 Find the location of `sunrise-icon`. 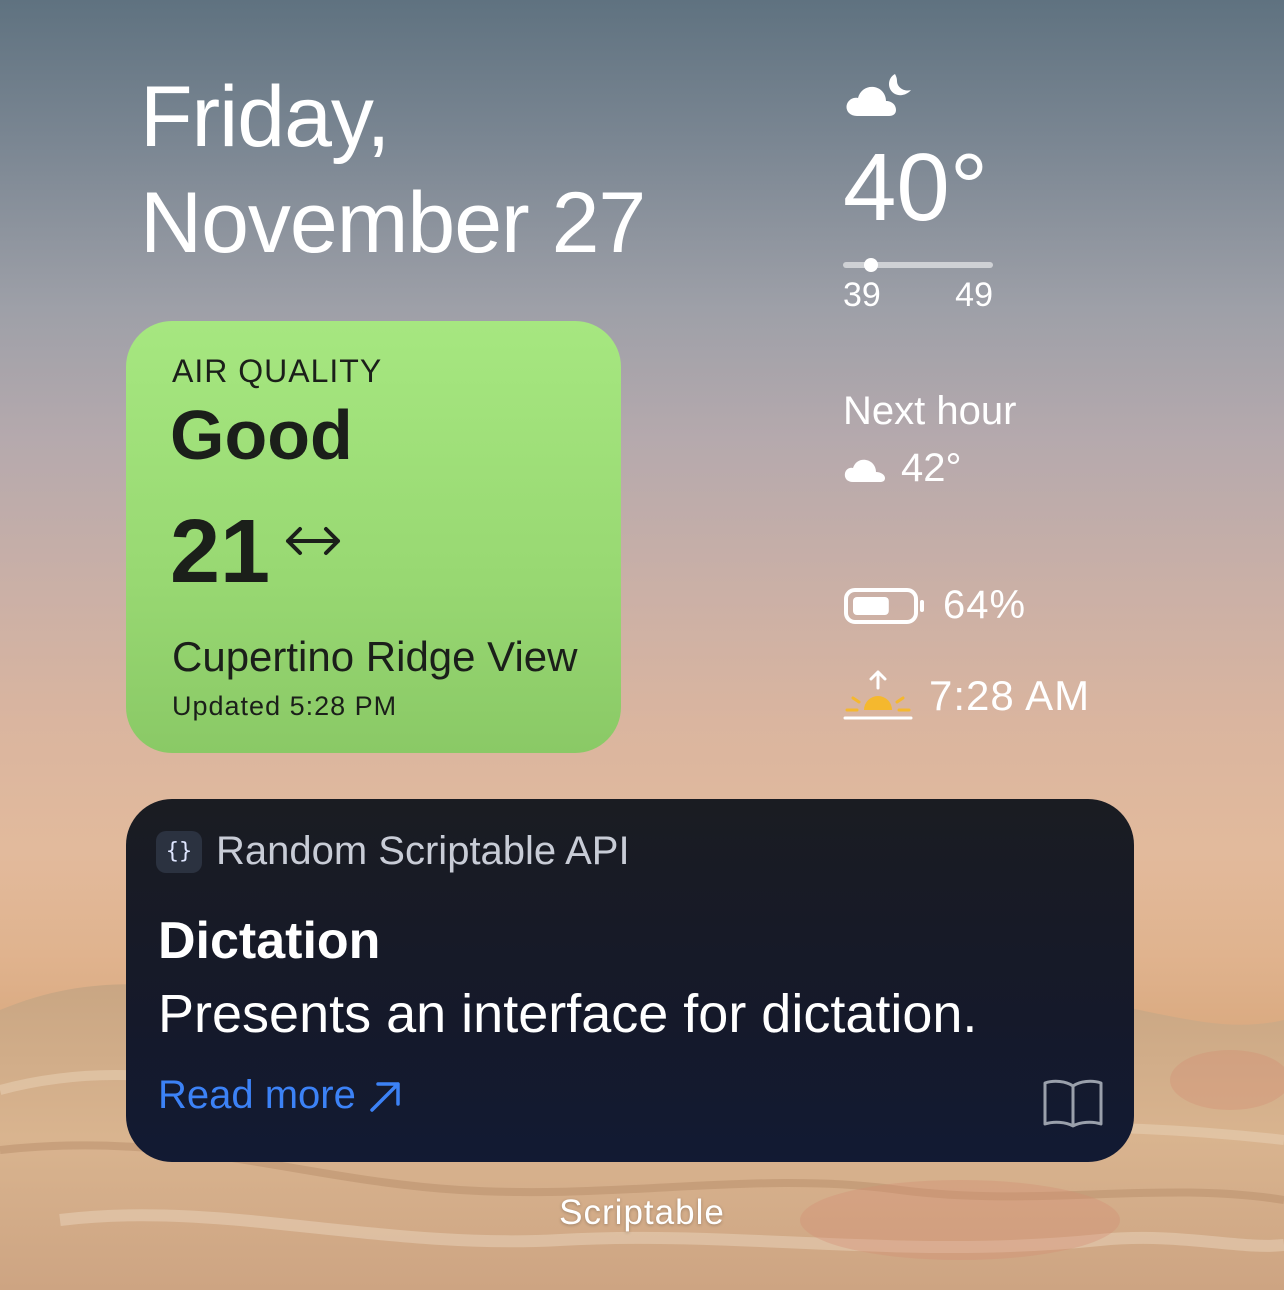

sunrise-icon is located at coordinates (878, 695).